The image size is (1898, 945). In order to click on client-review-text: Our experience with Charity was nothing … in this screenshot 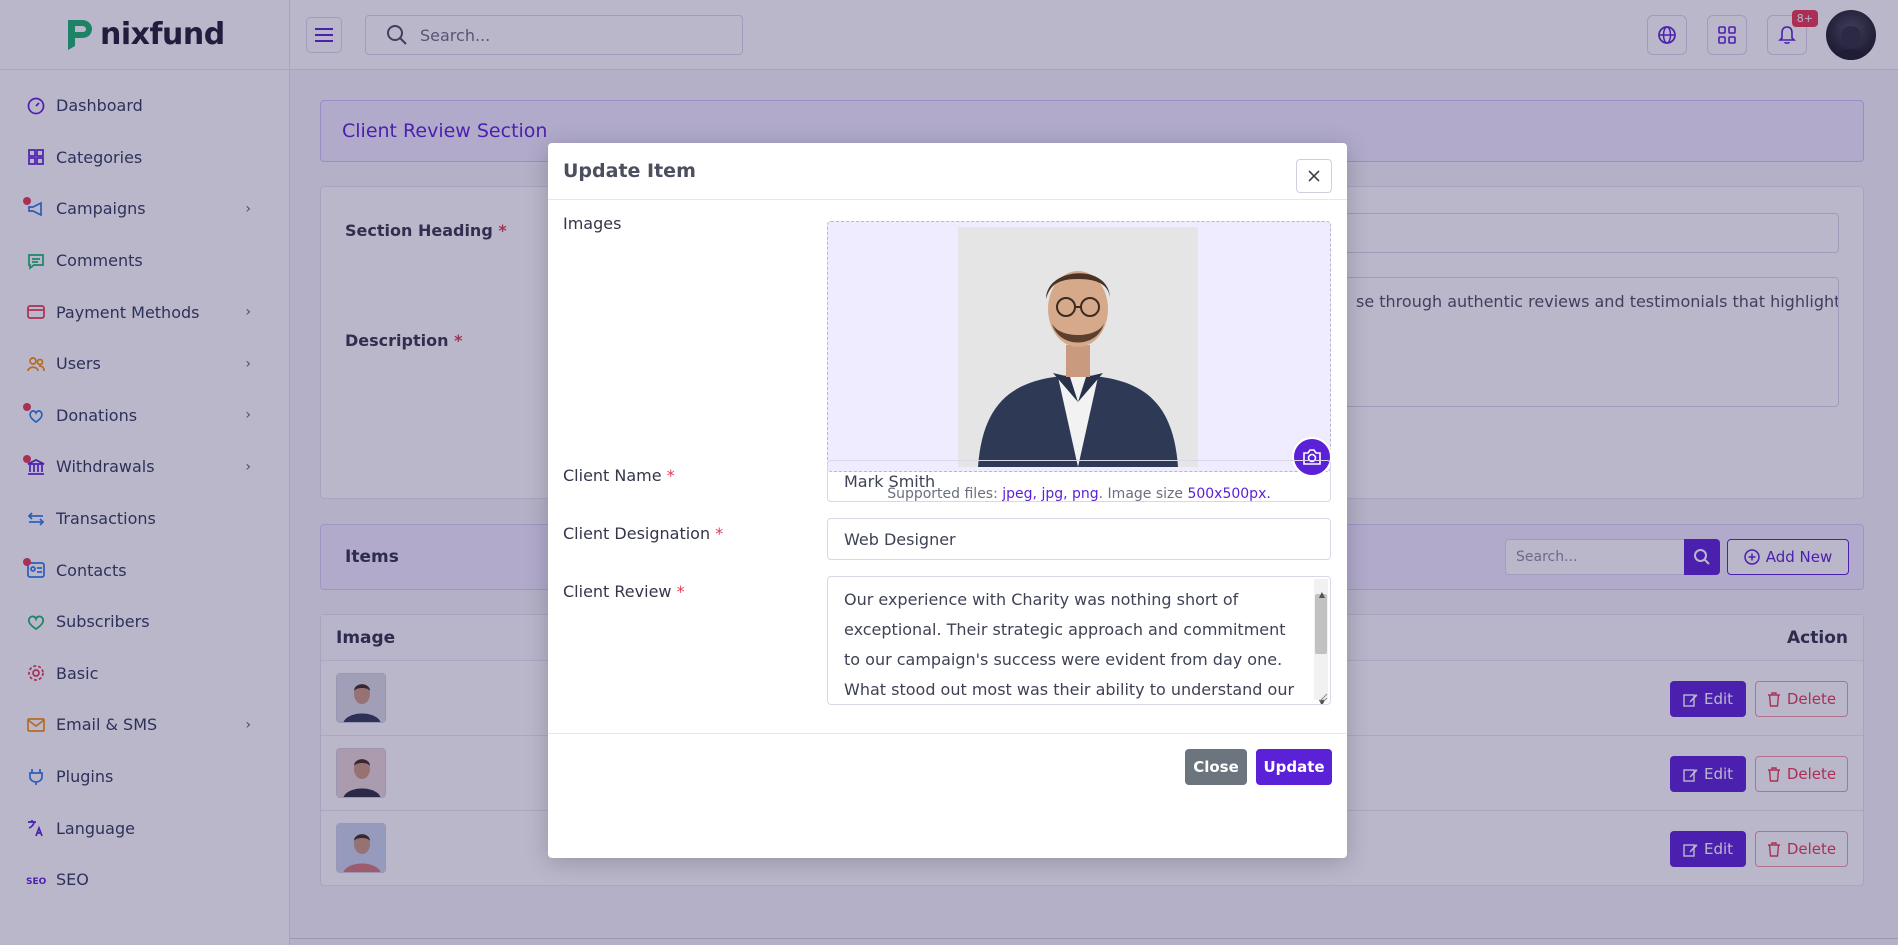, I will do `click(1069, 644)`.